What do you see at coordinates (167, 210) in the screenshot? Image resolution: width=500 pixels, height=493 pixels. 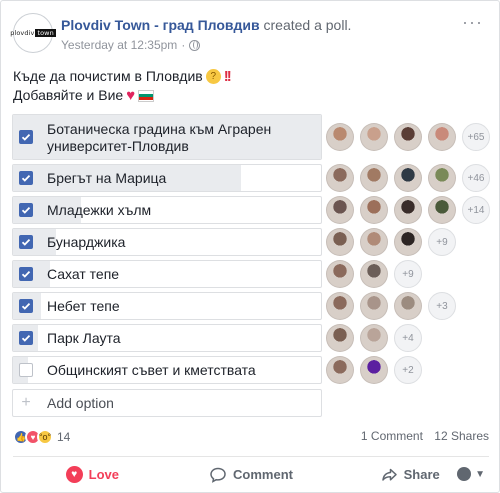 I see `poll-option-bar: Младежки хълм` at bounding box center [167, 210].